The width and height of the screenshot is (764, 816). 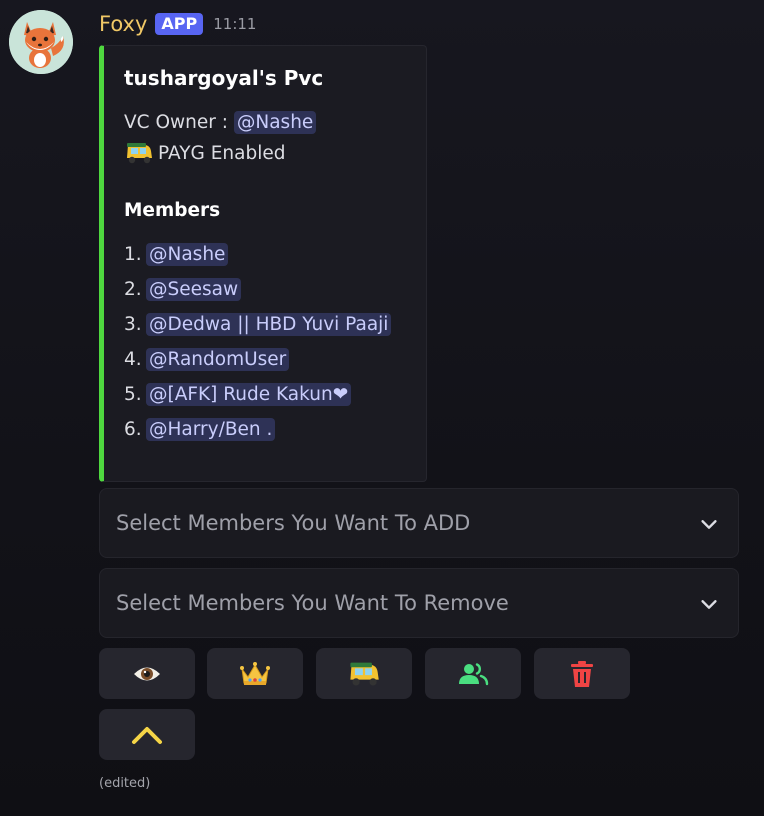 I want to click on member-mention: @Seesaw, so click(x=194, y=289).